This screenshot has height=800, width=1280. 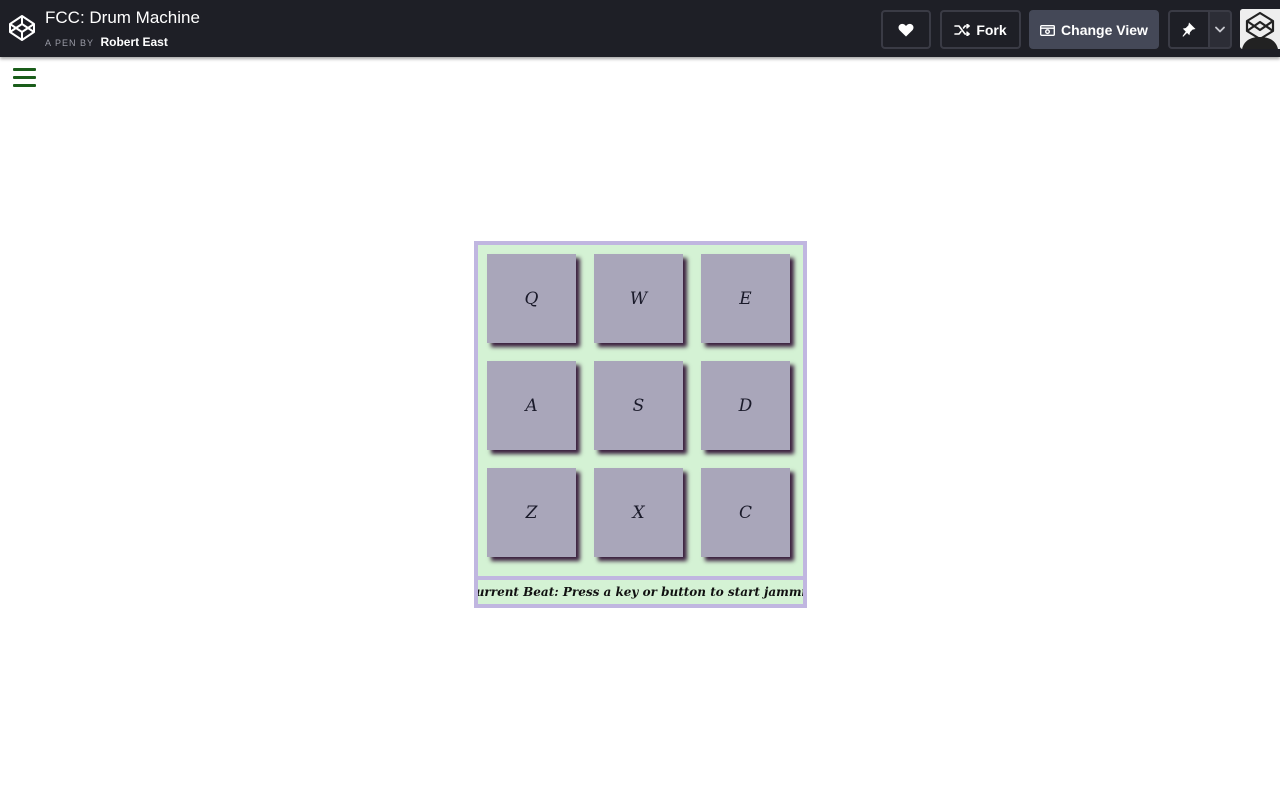 I want to click on drum-pad-e: E, so click(x=745, y=298).